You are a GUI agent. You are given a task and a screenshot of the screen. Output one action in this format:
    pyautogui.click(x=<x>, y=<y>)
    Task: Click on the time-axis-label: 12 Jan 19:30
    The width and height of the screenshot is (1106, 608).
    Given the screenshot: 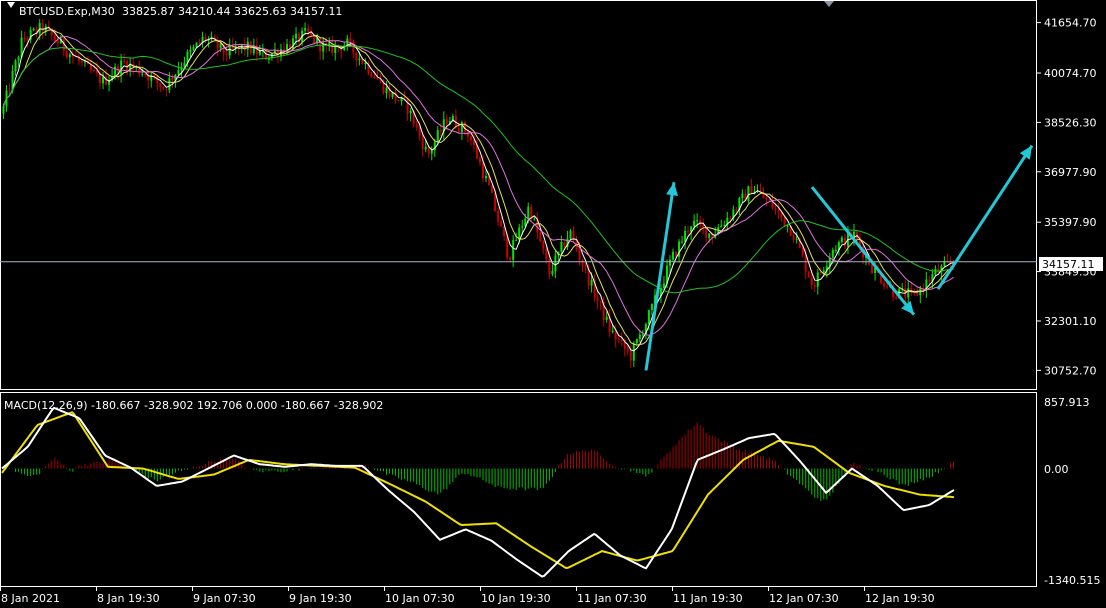 What is the action you would take?
    pyautogui.click(x=900, y=598)
    